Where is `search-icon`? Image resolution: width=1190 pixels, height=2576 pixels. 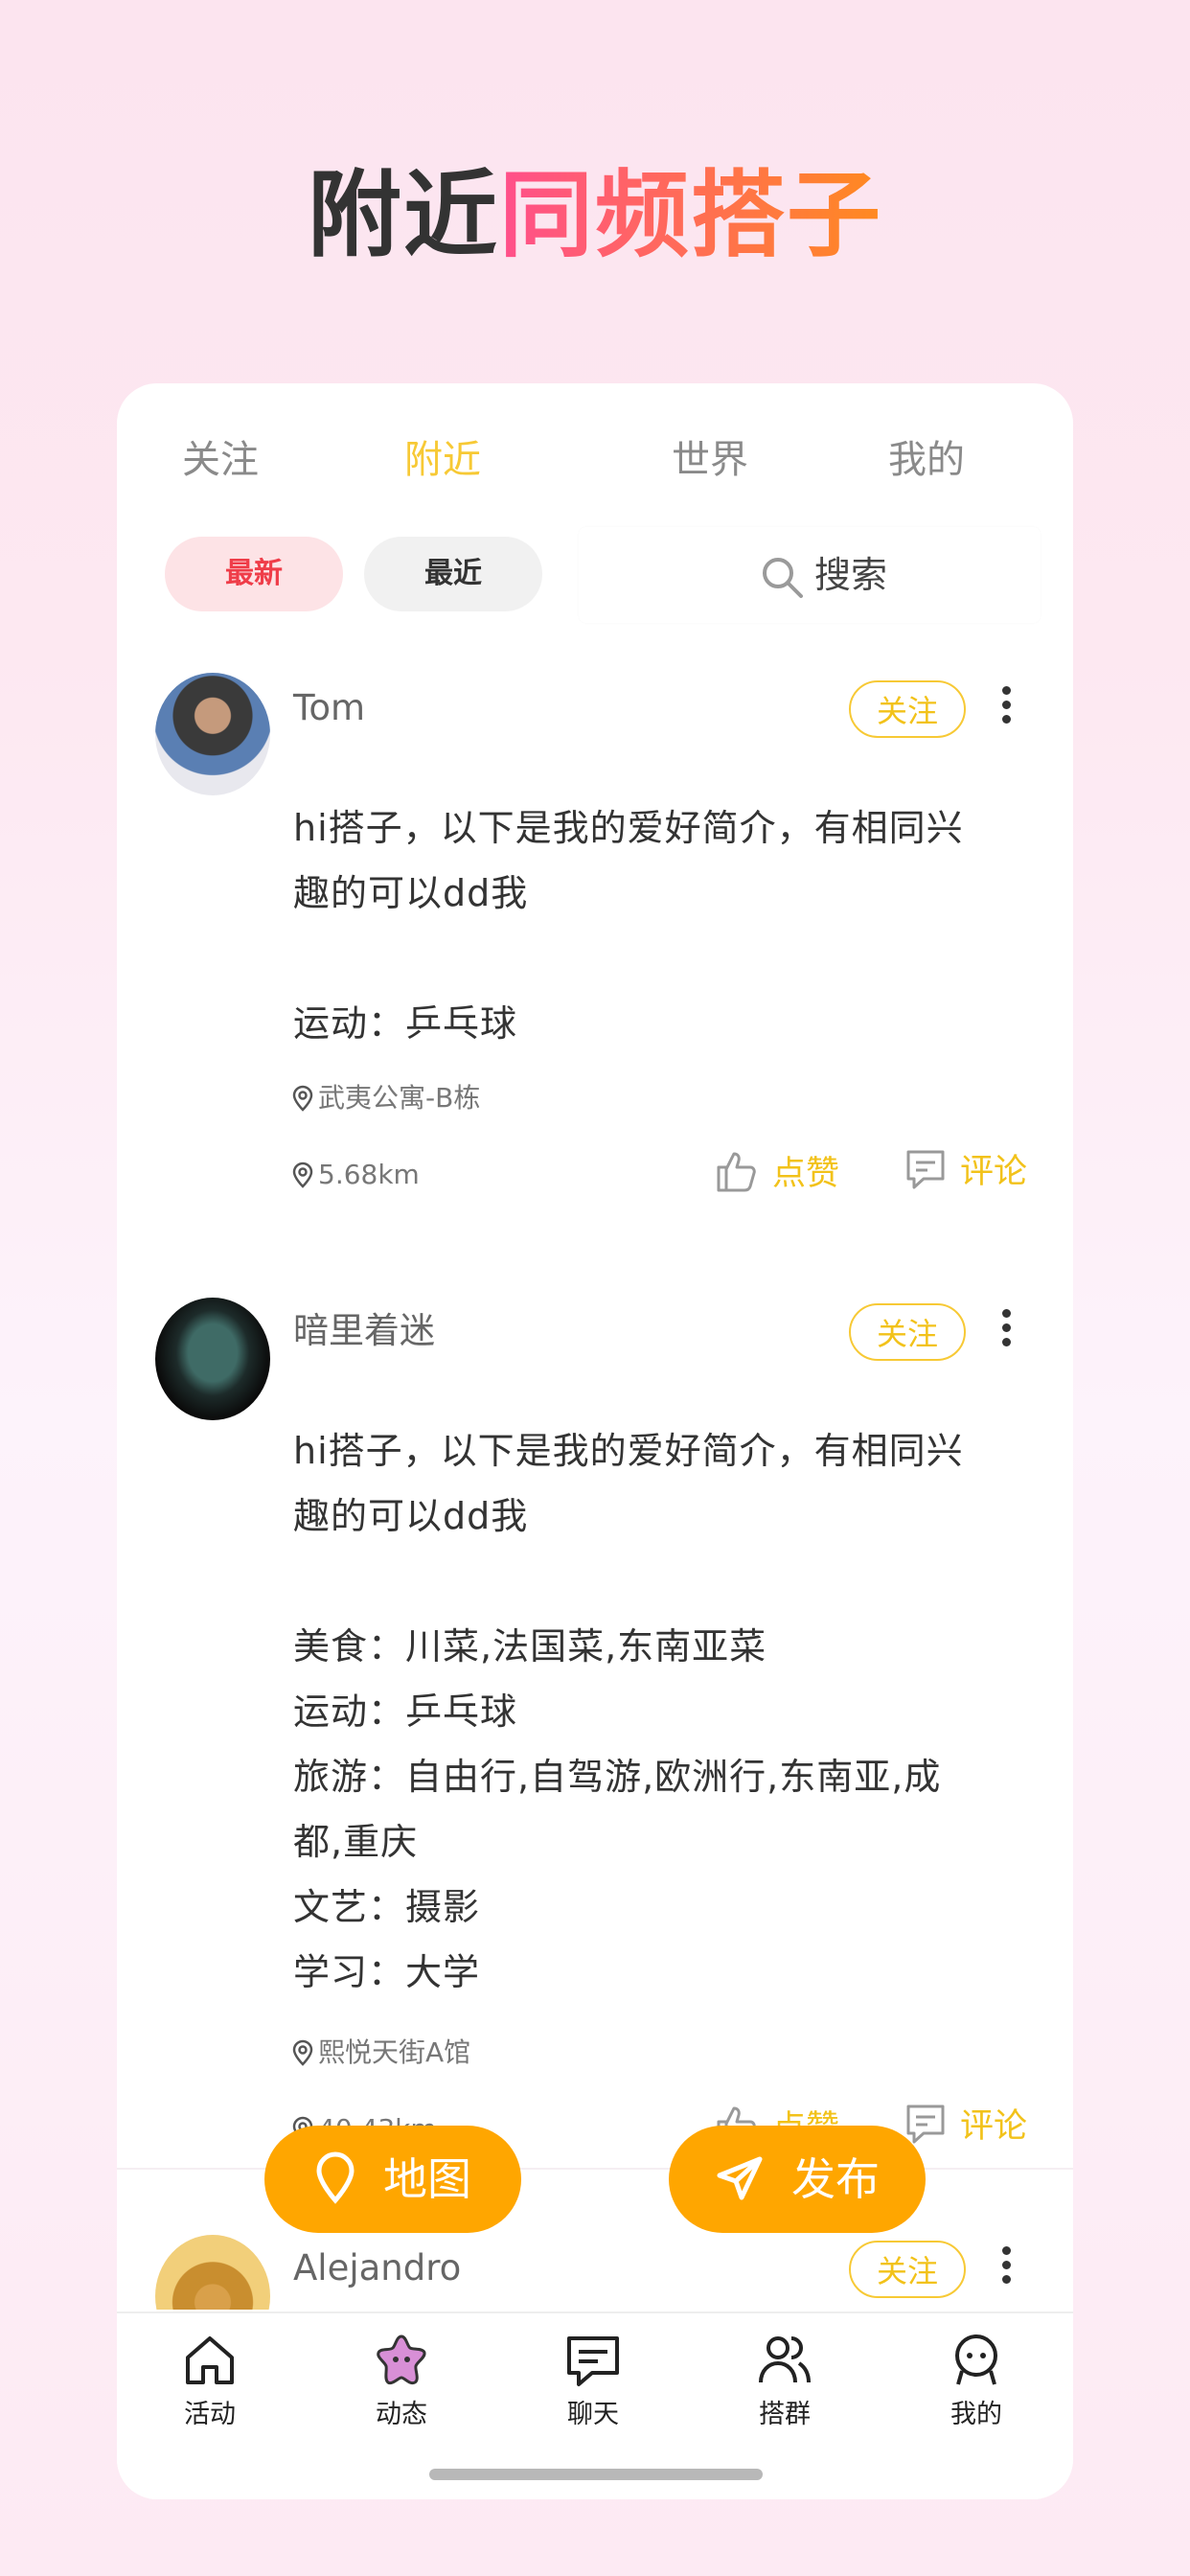 search-icon is located at coordinates (783, 578).